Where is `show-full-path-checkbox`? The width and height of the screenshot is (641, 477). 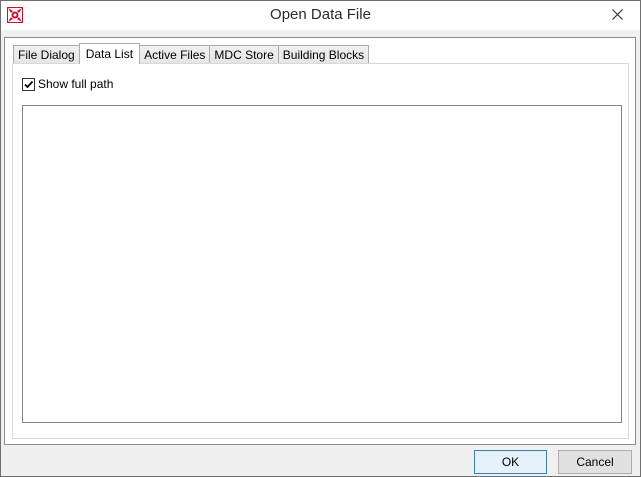 show-full-path-checkbox is located at coordinates (28, 84).